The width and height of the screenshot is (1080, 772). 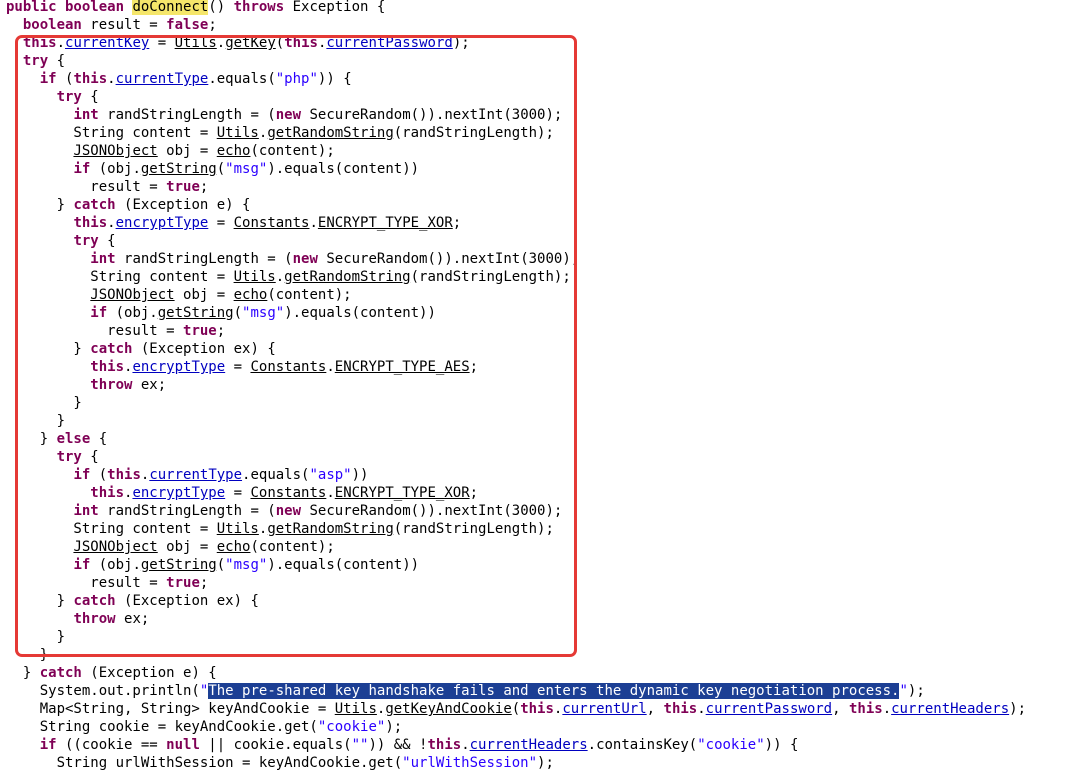 I want to click on code-token: }, so click(x=44, y=403).